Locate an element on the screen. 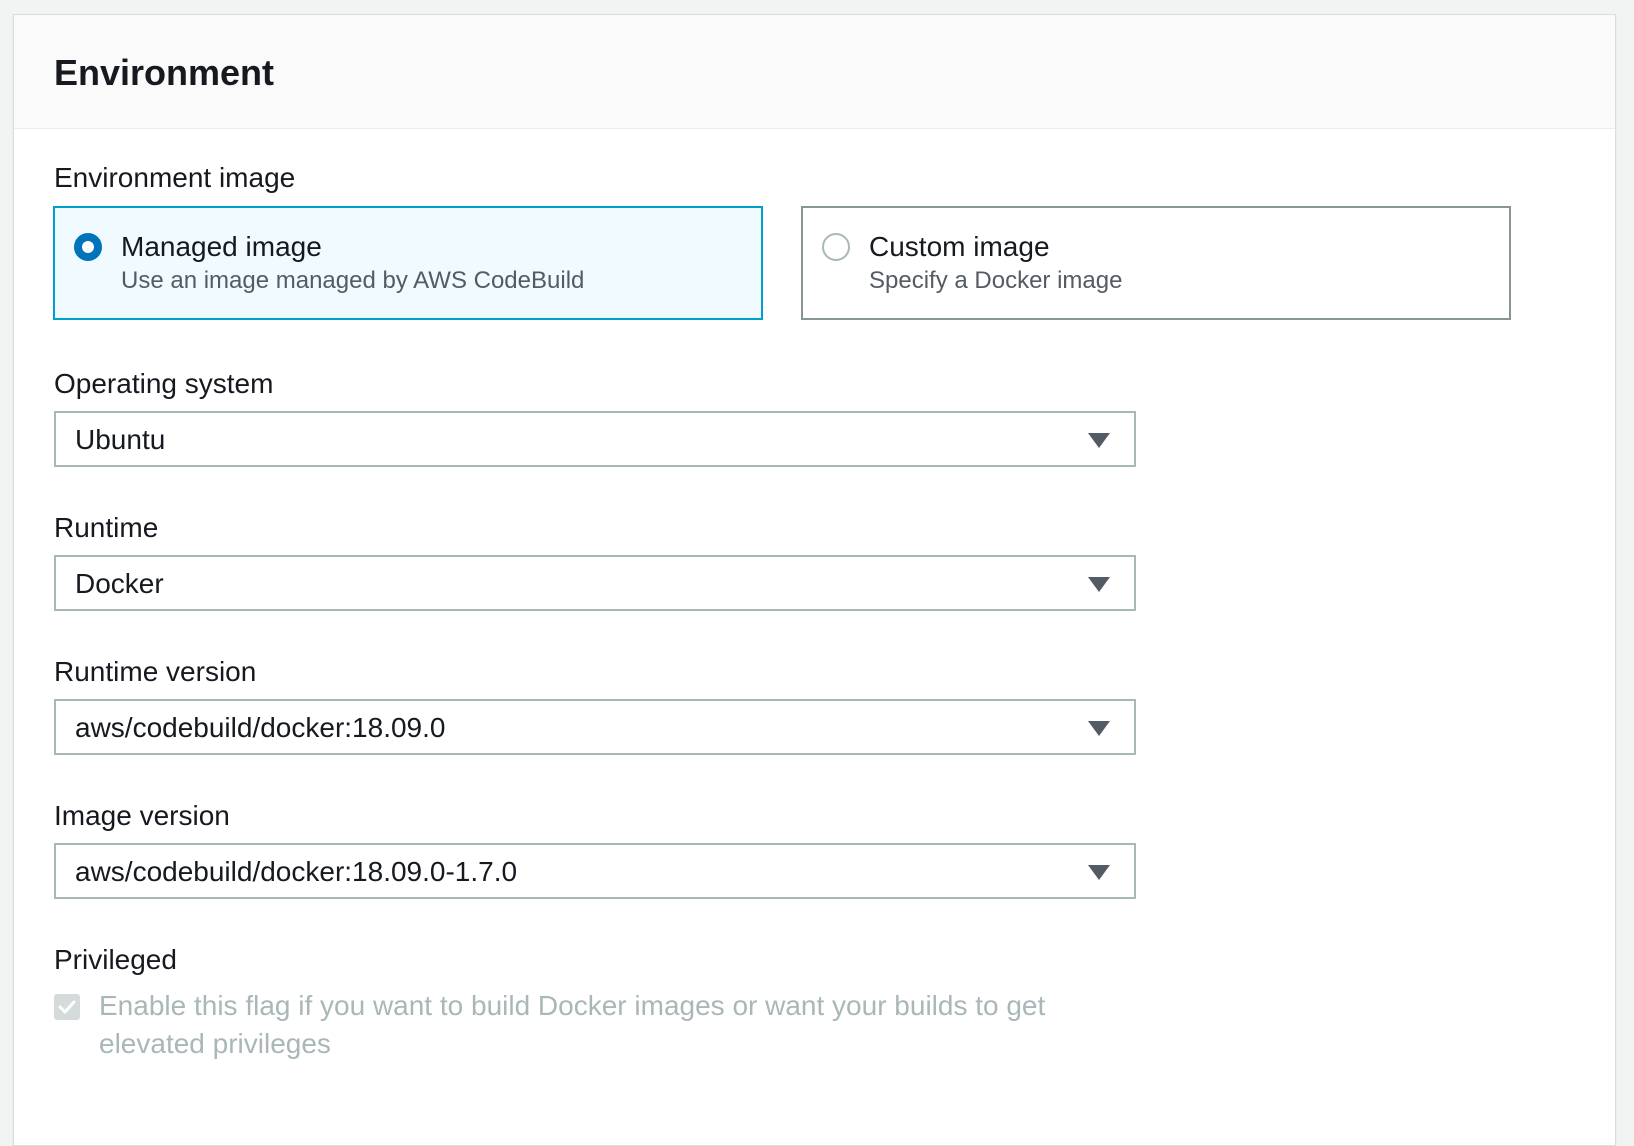  panel-title: Environment is located at coordinates (164, 72).